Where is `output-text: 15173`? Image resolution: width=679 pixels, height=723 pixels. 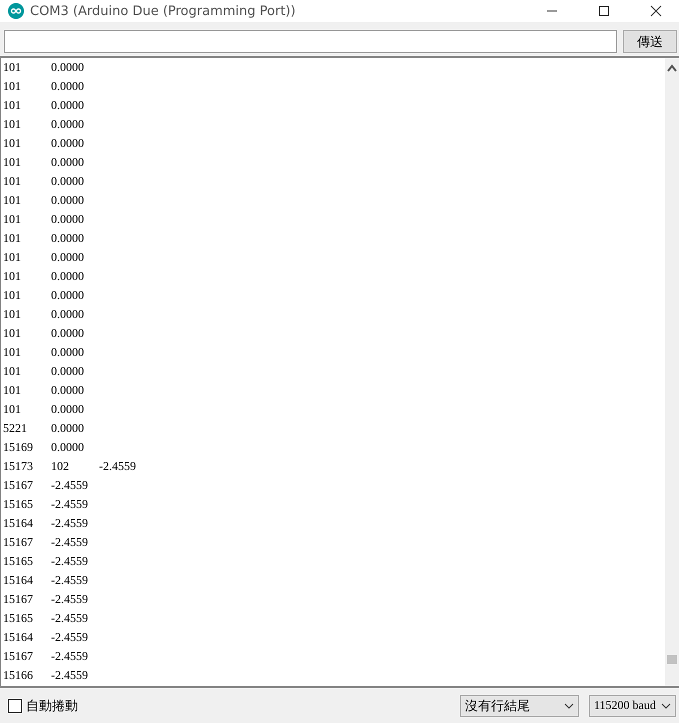
output-text: 15173 is located at coordinates (18, 466).